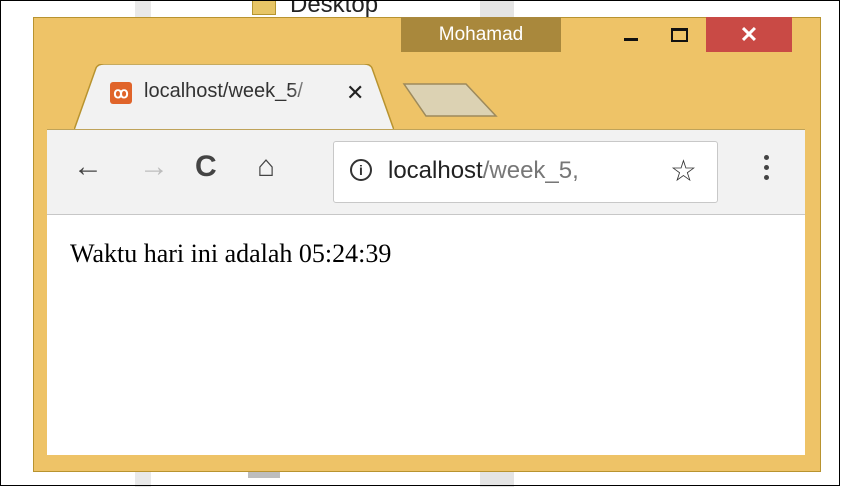 The width and height of the screenshot is (841, 487). I want to click on kebab-menu-icon, so click(766, 157).